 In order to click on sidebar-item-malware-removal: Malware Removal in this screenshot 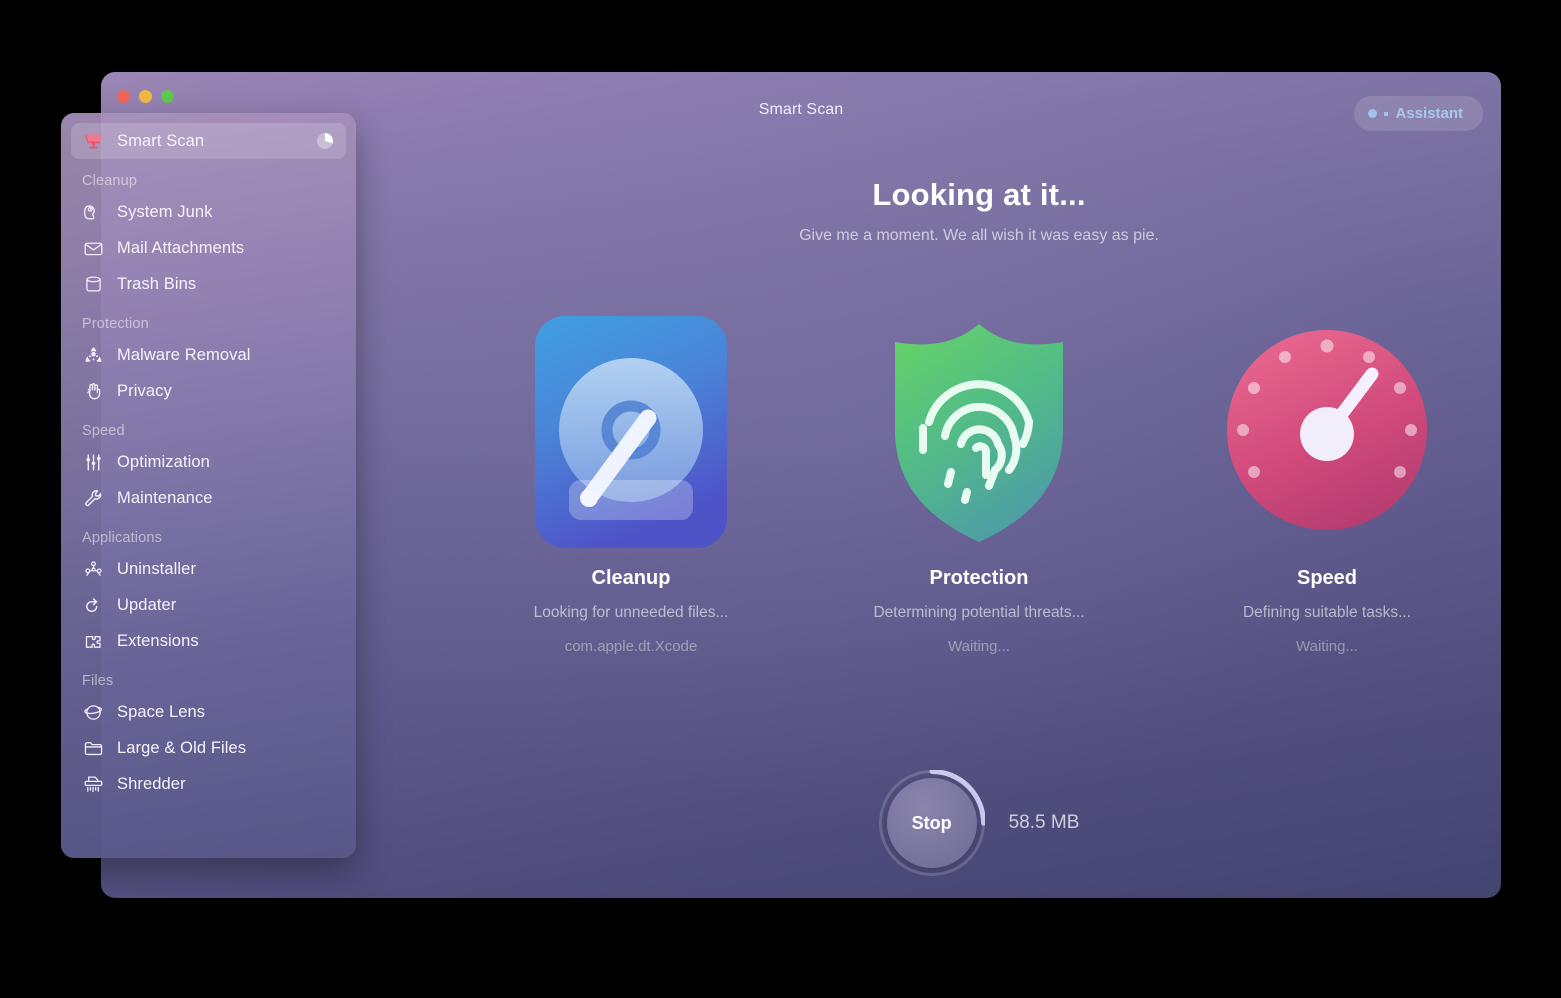, I will do `click(208, 355)`.